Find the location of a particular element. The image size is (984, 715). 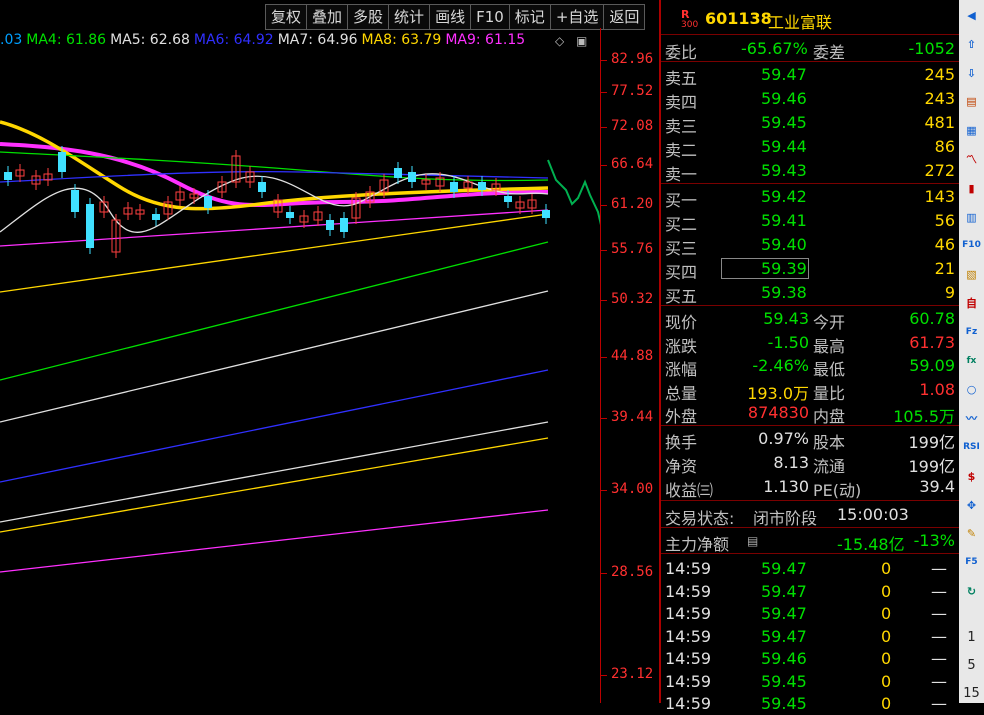

fundamental-label: 换手 is located at coordinates (681, 442).